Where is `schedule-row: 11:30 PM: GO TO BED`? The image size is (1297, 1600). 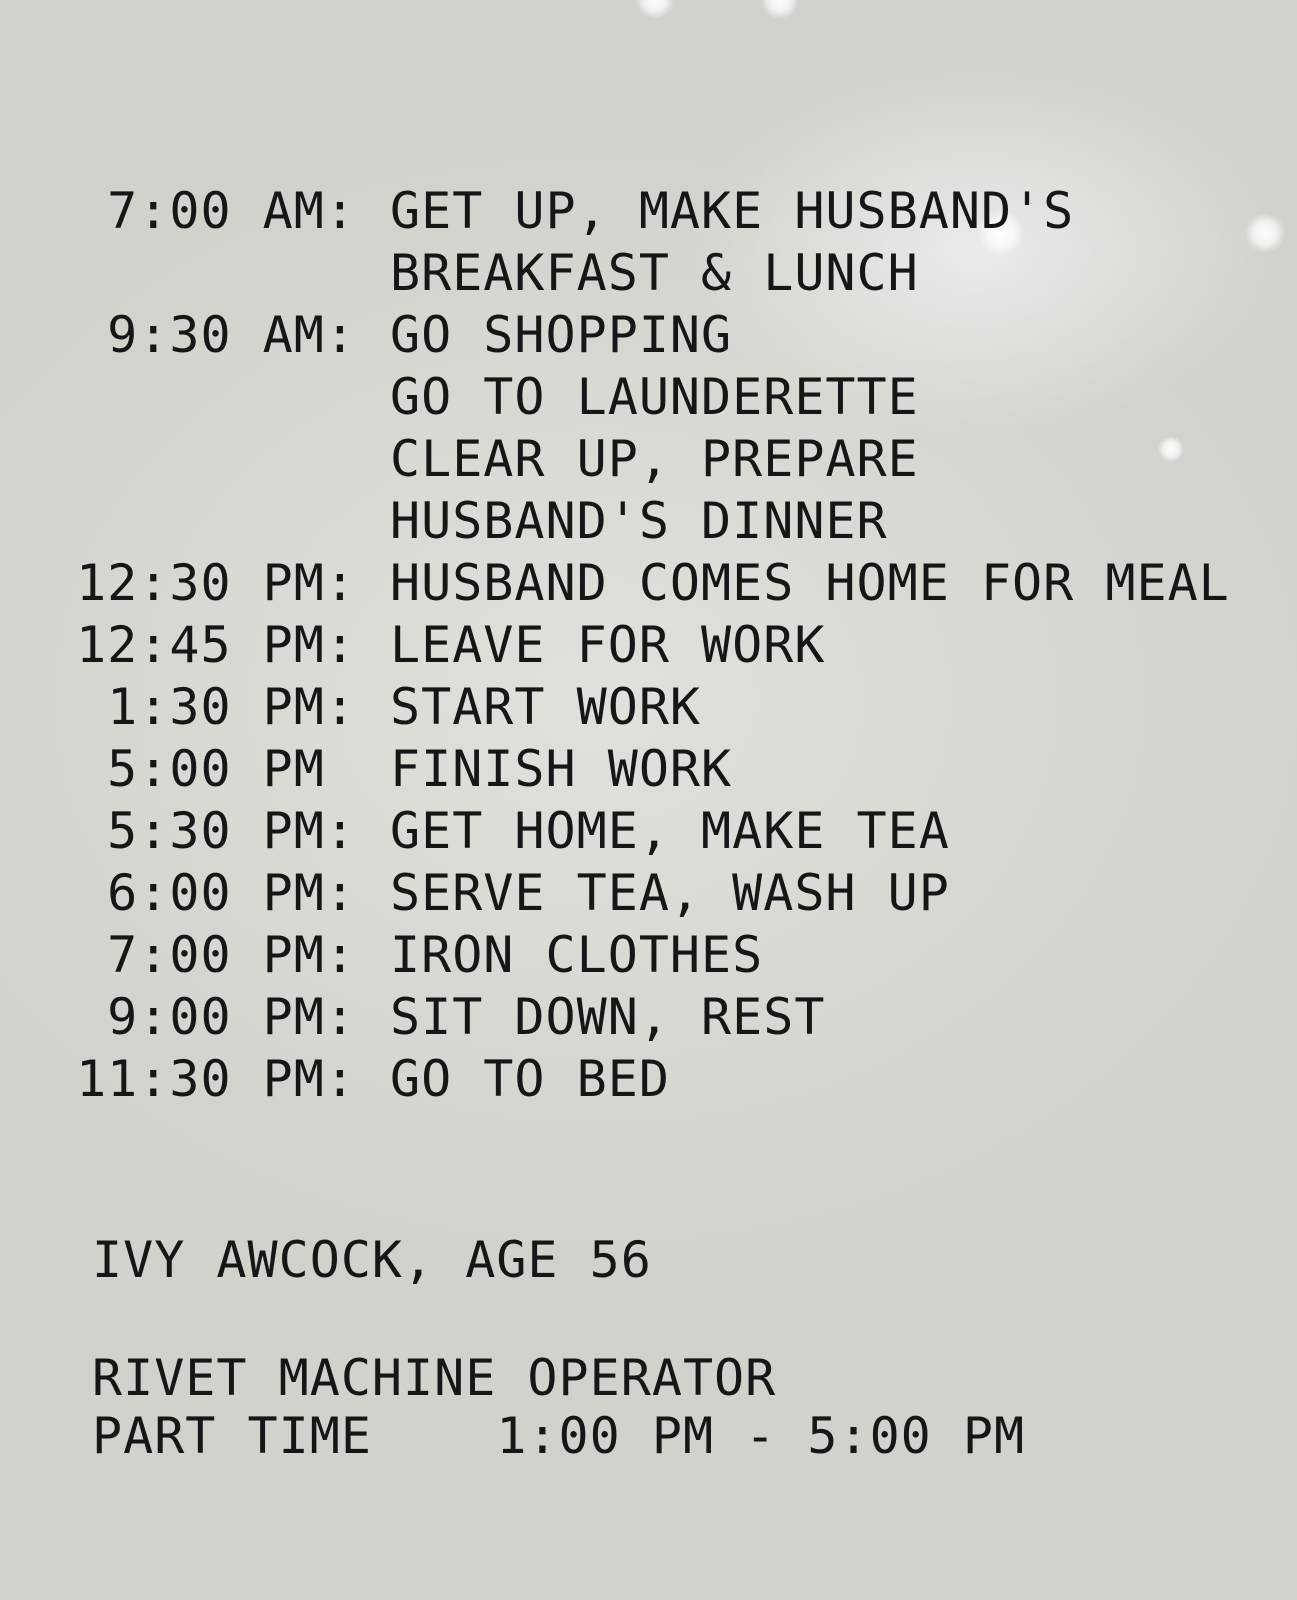 schedule-row: 11:30 PM: GO TO BED is located at coordinates (648, 1079).